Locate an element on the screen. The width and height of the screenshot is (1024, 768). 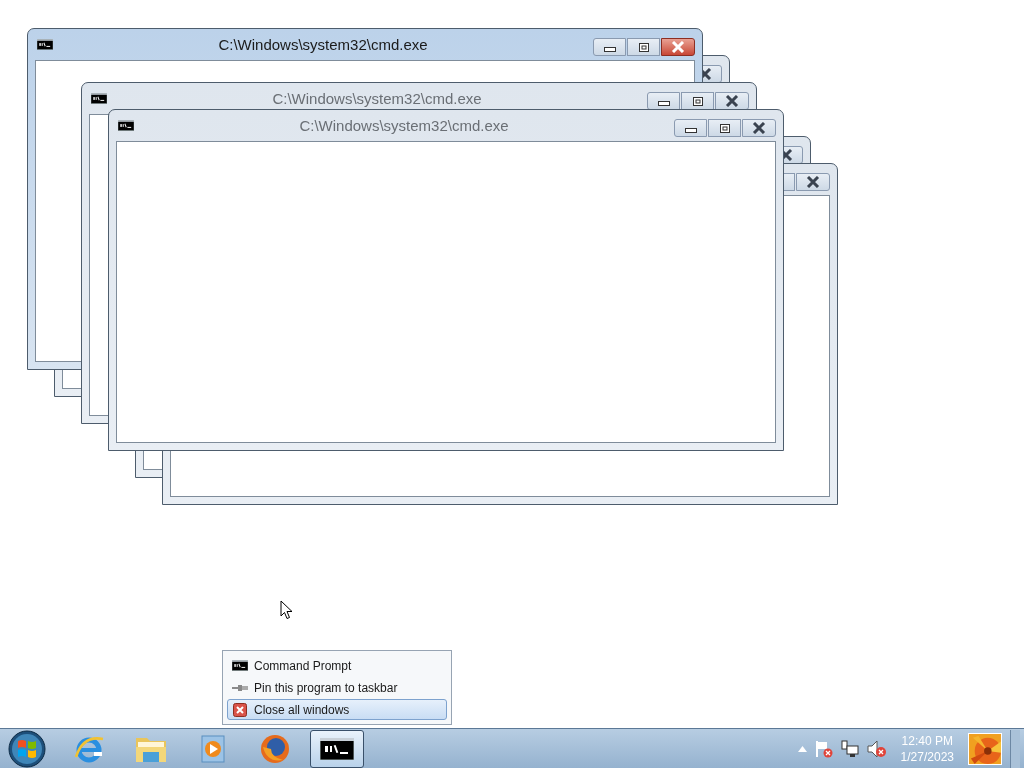
media-player-icon is located at coordinates (213, 748).